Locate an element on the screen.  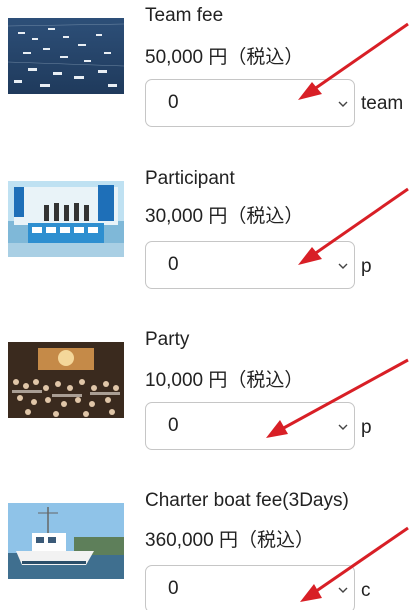
item-price: 50,000 円（税込） is located at coordinates (224, 57).